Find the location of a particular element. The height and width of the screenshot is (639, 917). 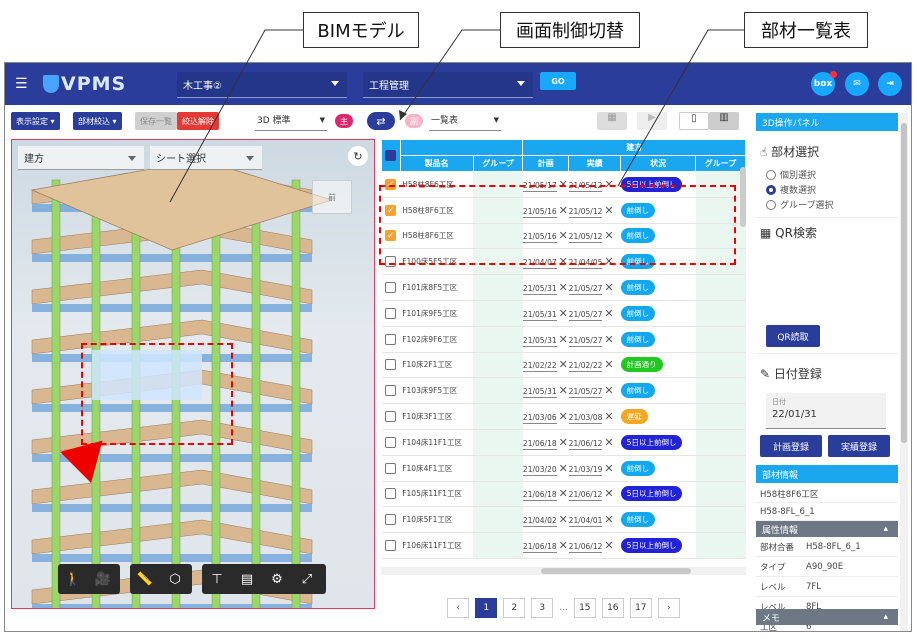

main-badge: 主 is located at coordinates (344, 121).